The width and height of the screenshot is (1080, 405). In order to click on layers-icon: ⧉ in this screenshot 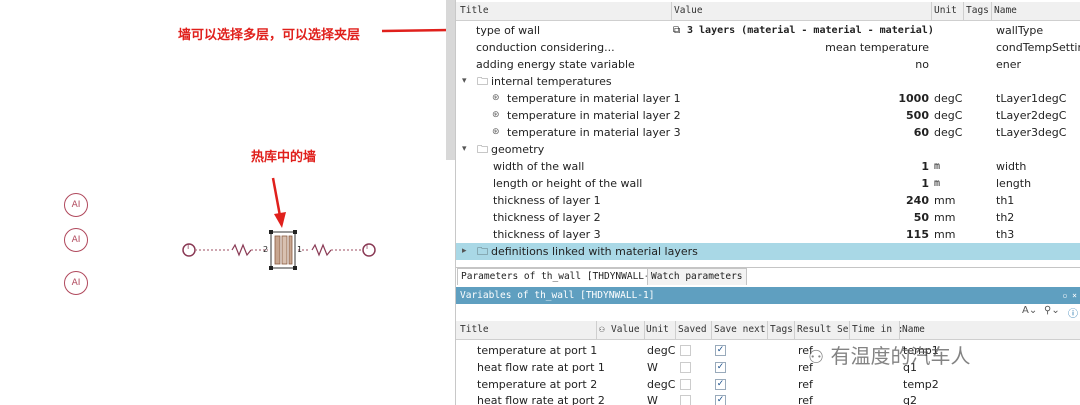, I will do `click(677, 30)`.